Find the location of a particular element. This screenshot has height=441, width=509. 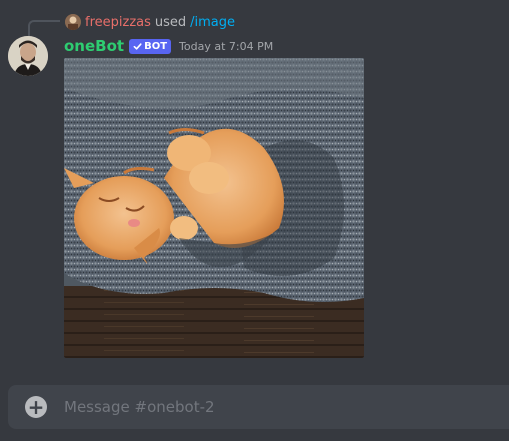

message-composer: + is located at coordinates (258, 407).